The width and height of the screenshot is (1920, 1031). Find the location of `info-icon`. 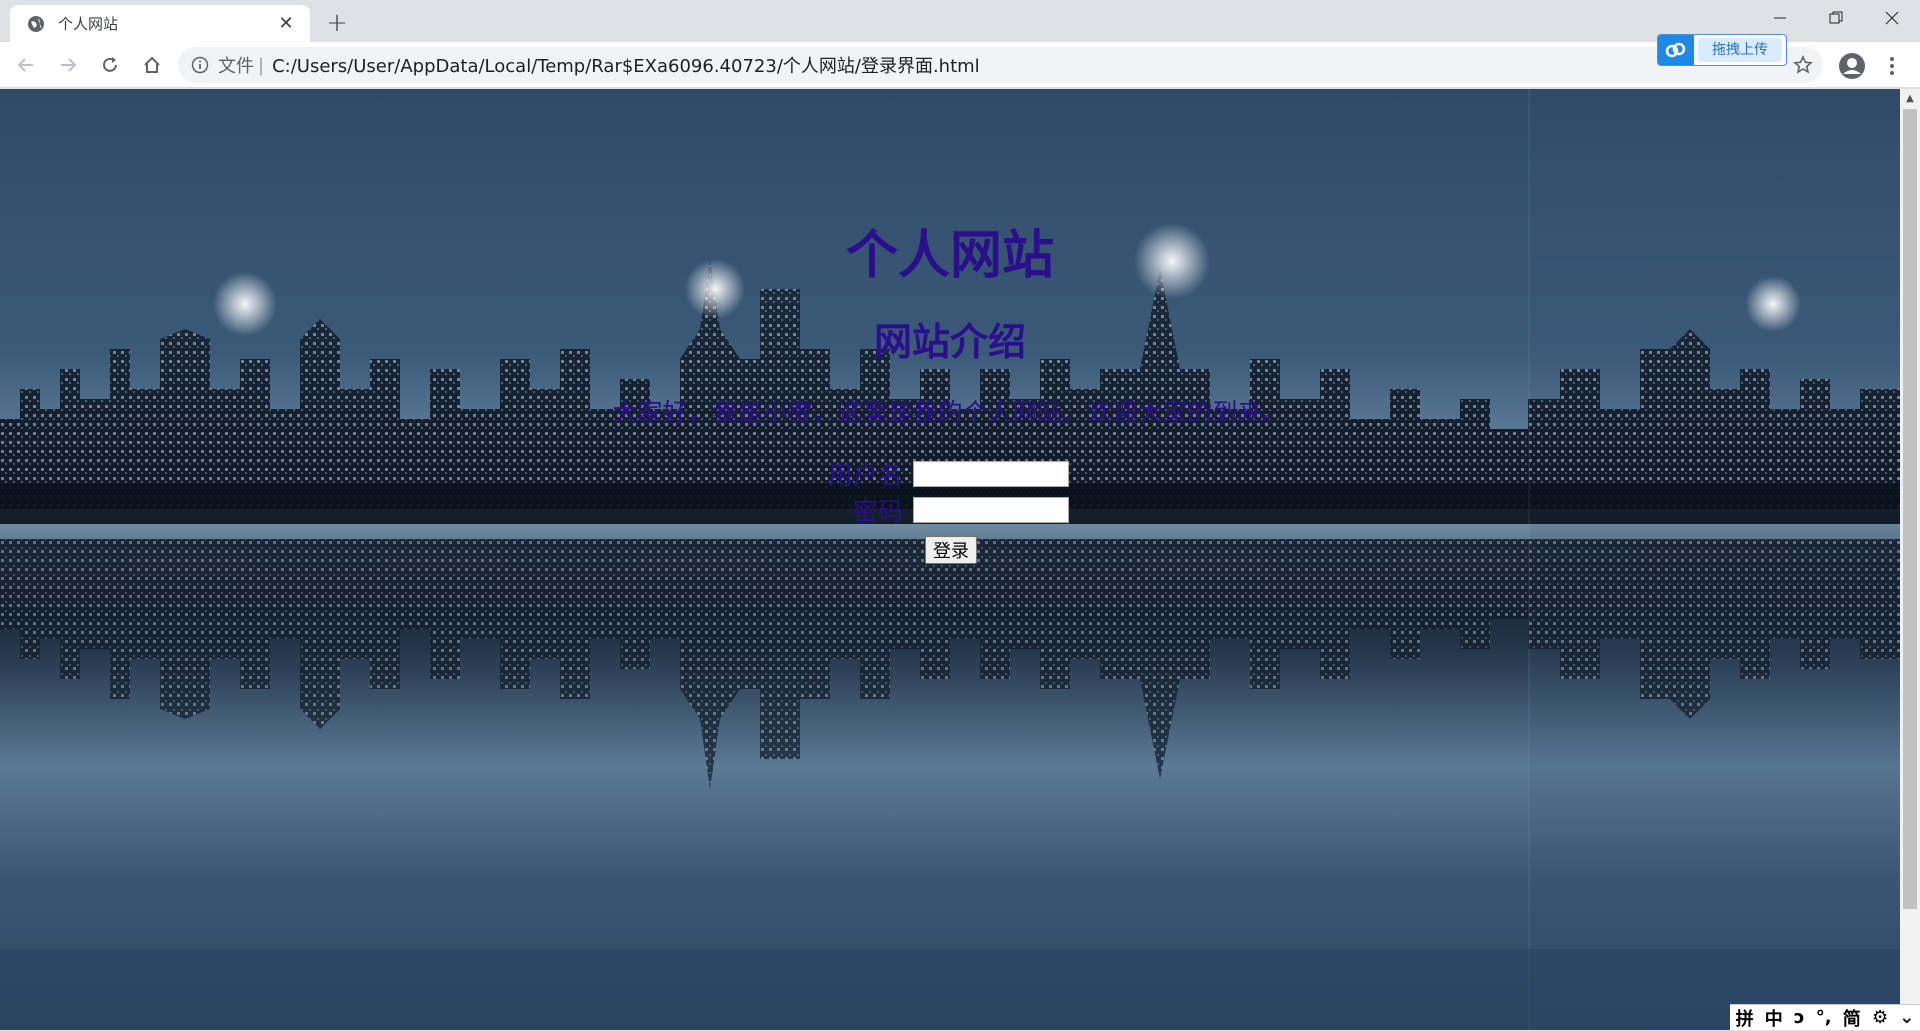

info-icon is located at coordinates (200, 65).